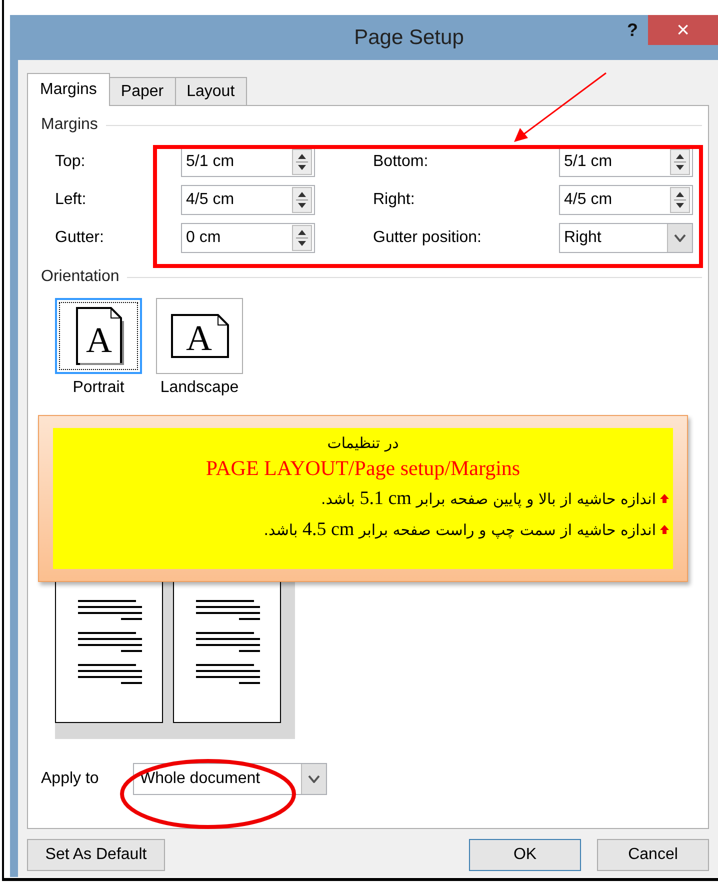  What do you see at coordinates (68, 89) in the screenshot?
I see `tab: Margins` at bounding box center [68, 89].